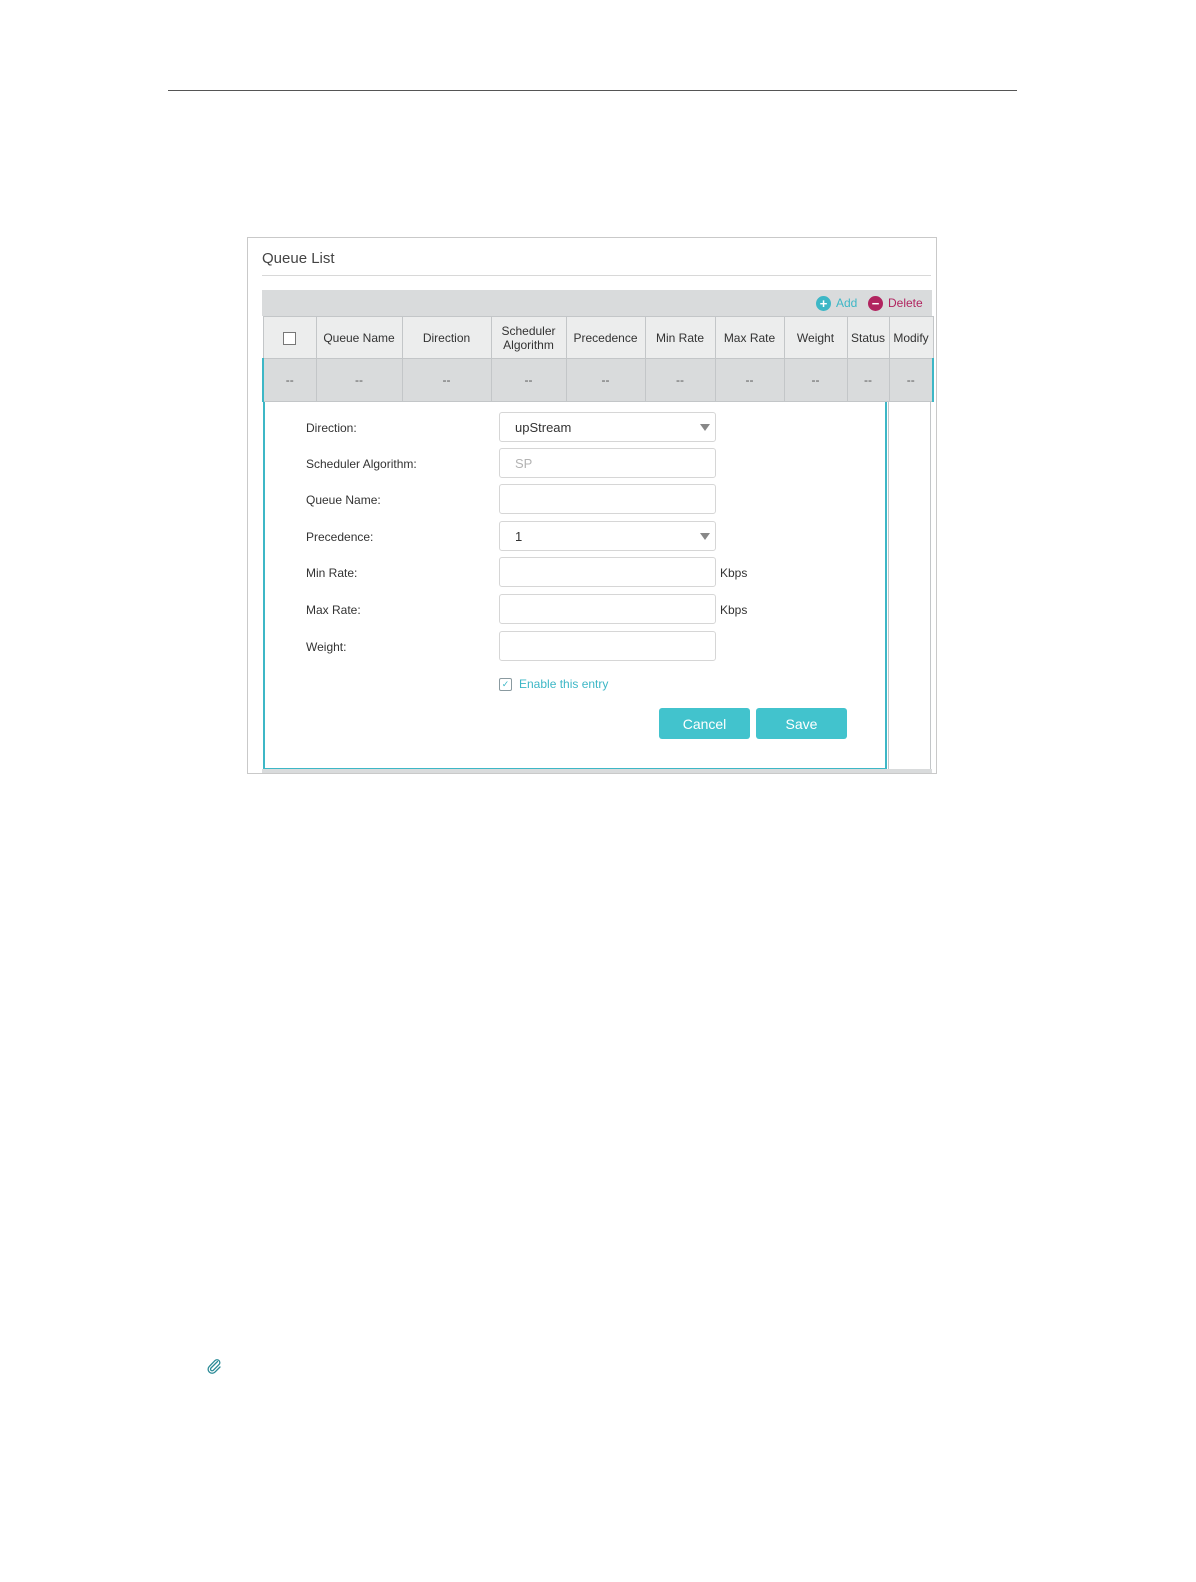  I want to click on table-row: -- -- -- -- -- -- -- -- -- --, so click(598, 380).